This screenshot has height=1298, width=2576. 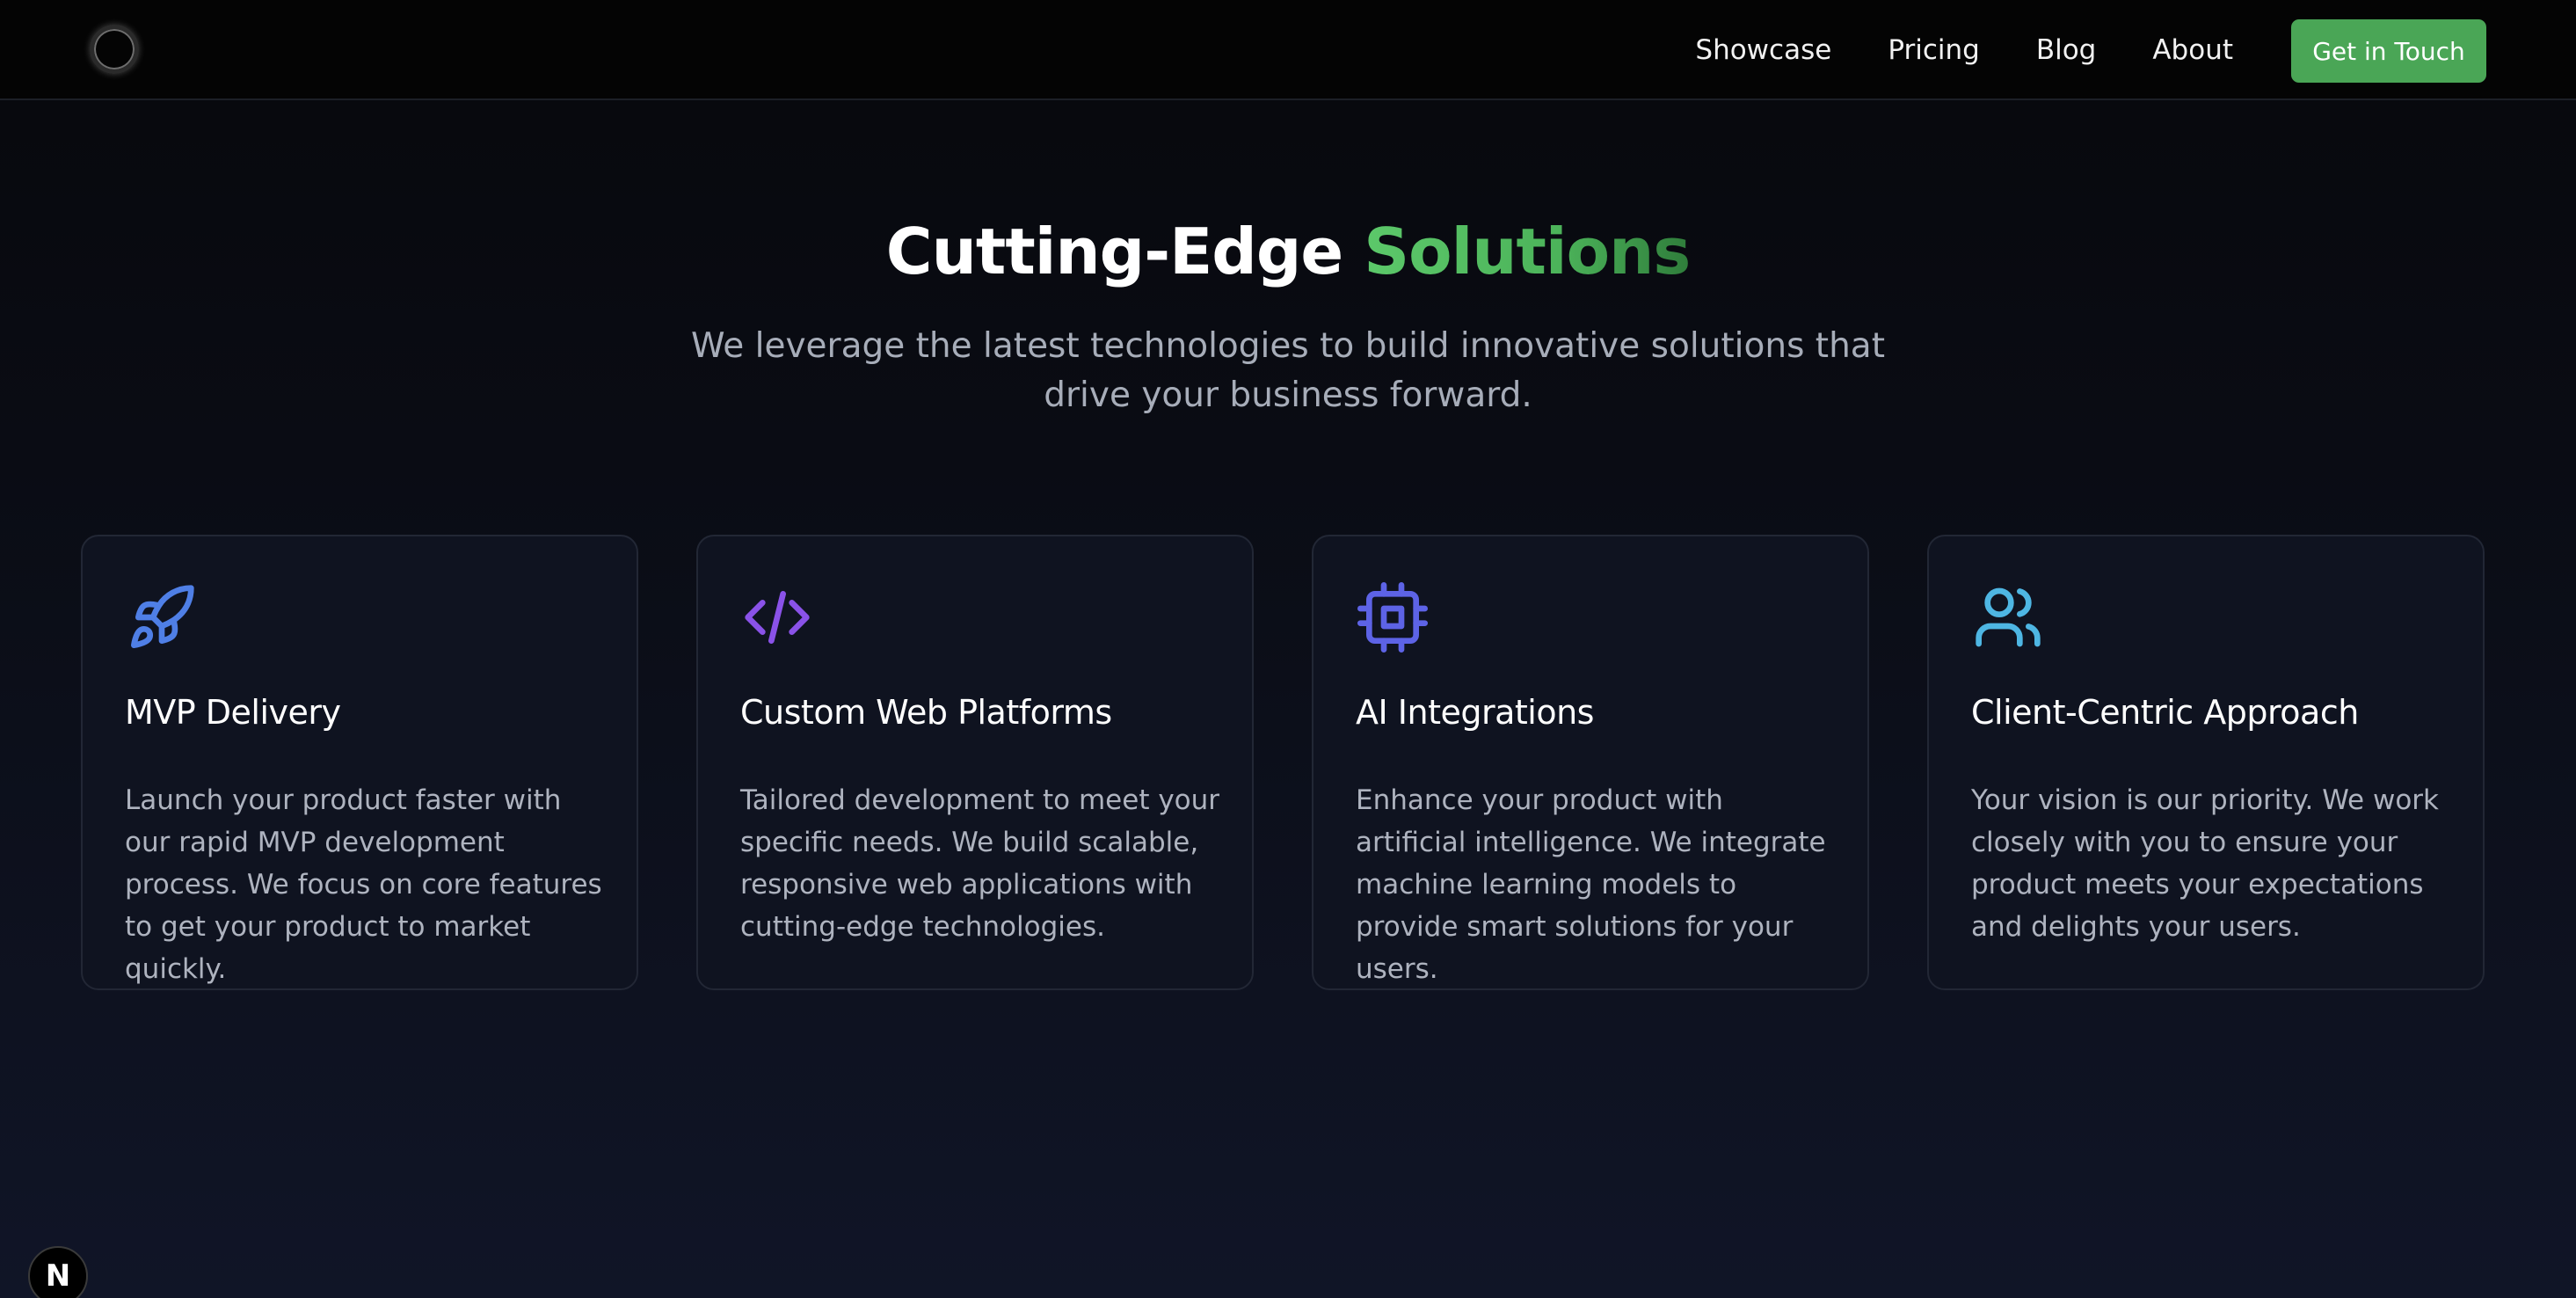 What do you see at coordinates (926, 712) in the screenshot?
I see `card-title: Custom Web Platforms` at bounding box center [926, 712].